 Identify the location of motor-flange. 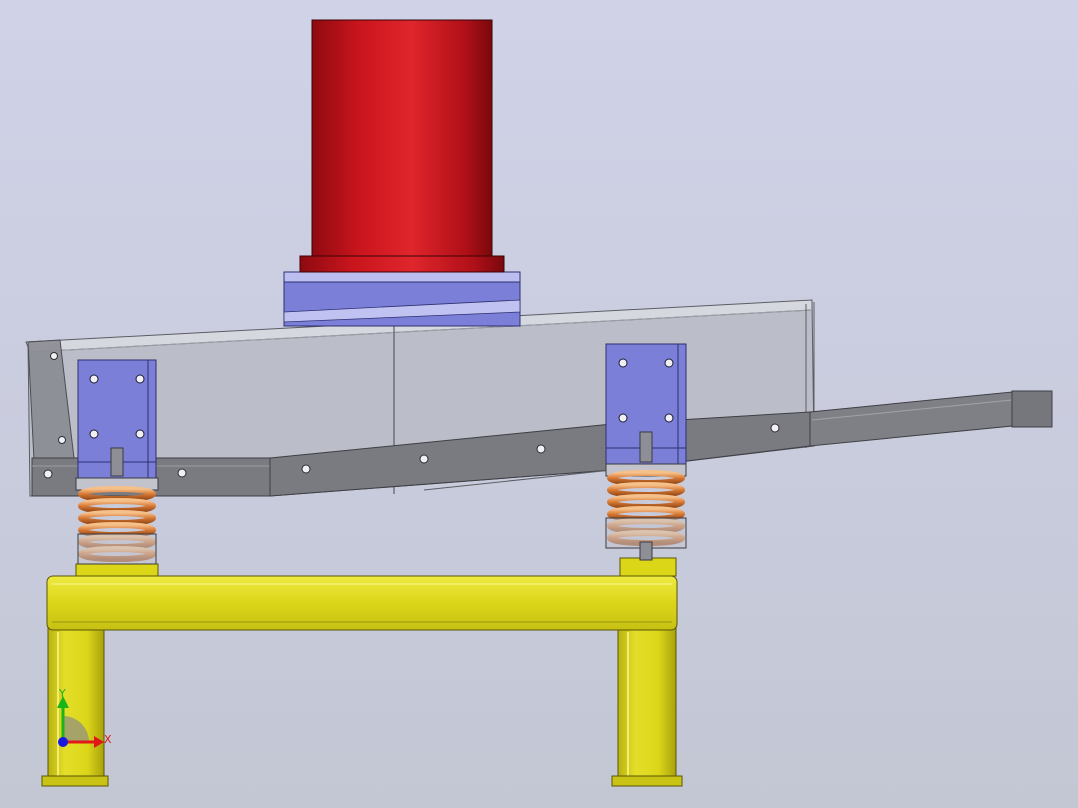
(402, 264).